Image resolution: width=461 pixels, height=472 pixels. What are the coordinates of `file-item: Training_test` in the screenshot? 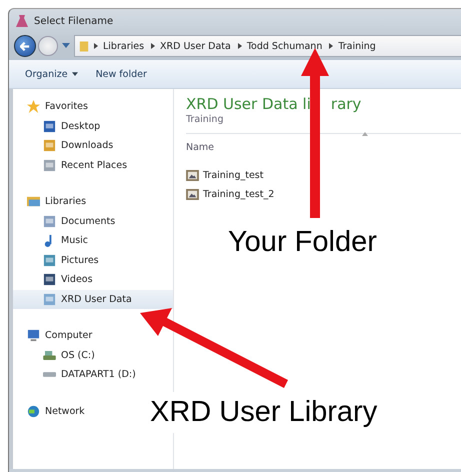 It's located at (323, 175).